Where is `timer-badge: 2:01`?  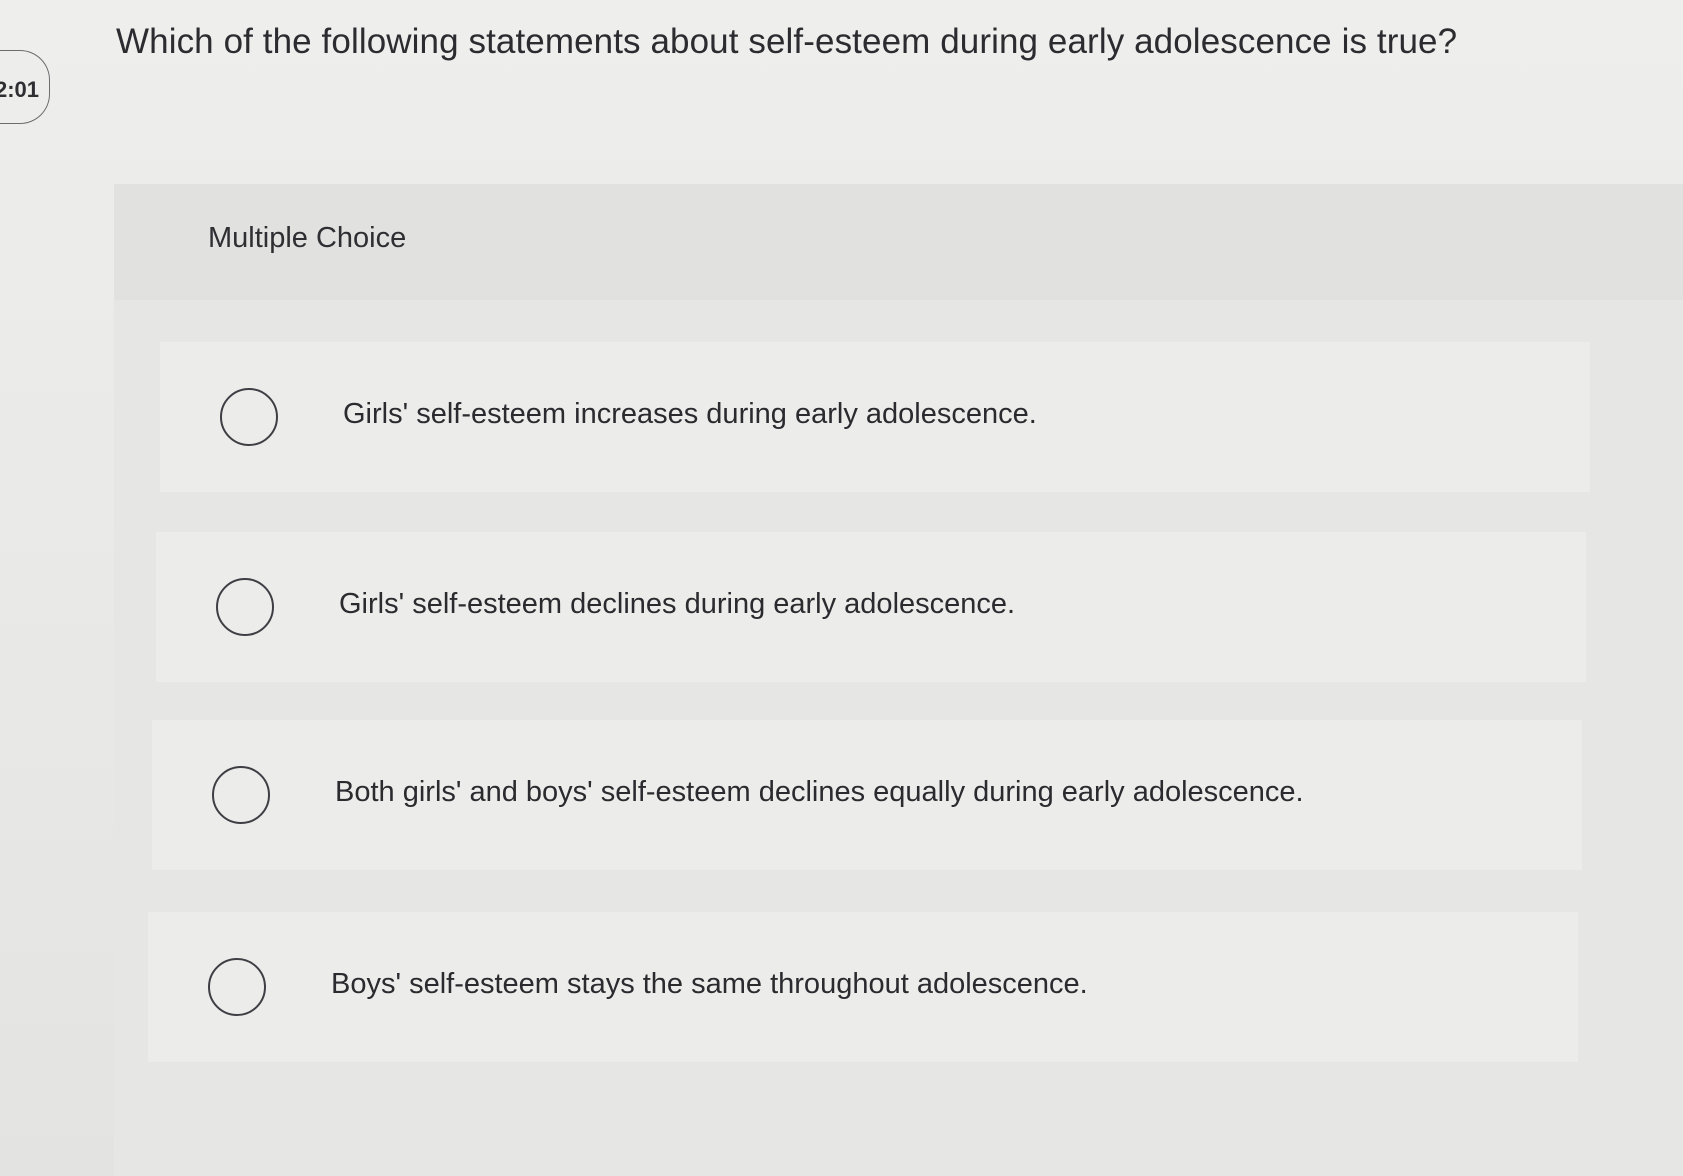
timer-badge: 2:01 is located at coordinates (25, 87).